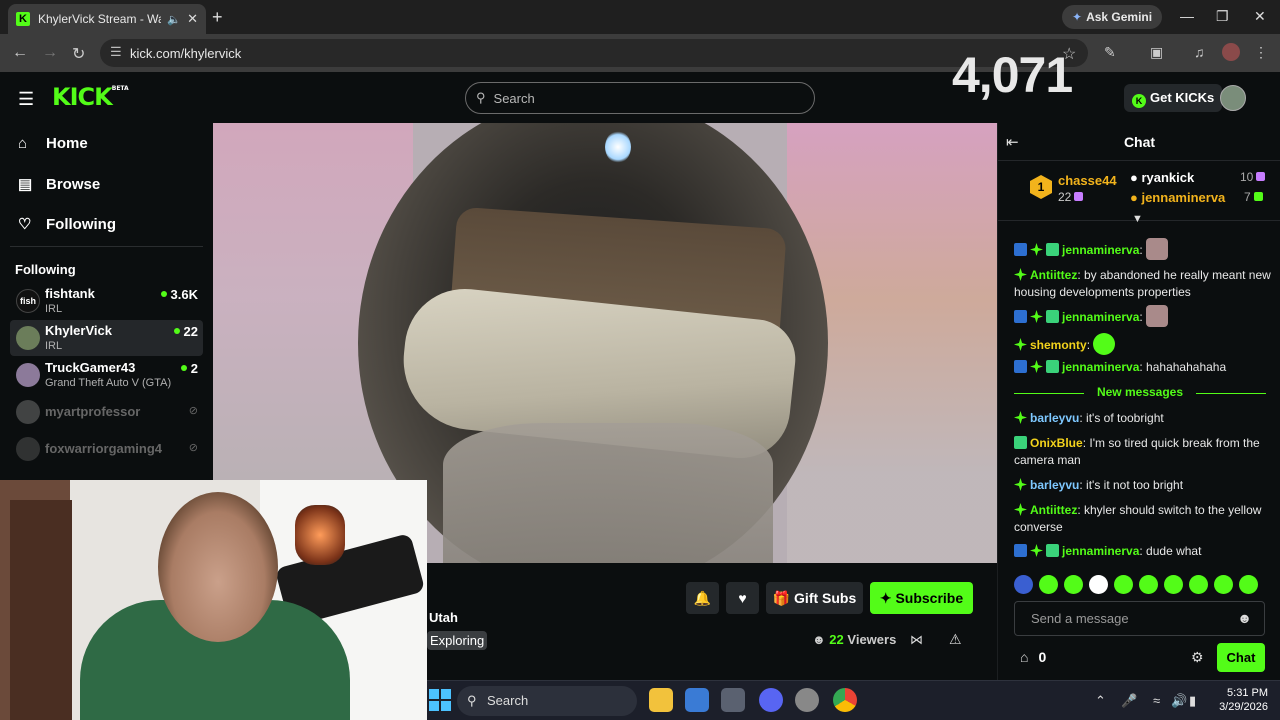  I want to click on calculator-icon, so click(697, 700).